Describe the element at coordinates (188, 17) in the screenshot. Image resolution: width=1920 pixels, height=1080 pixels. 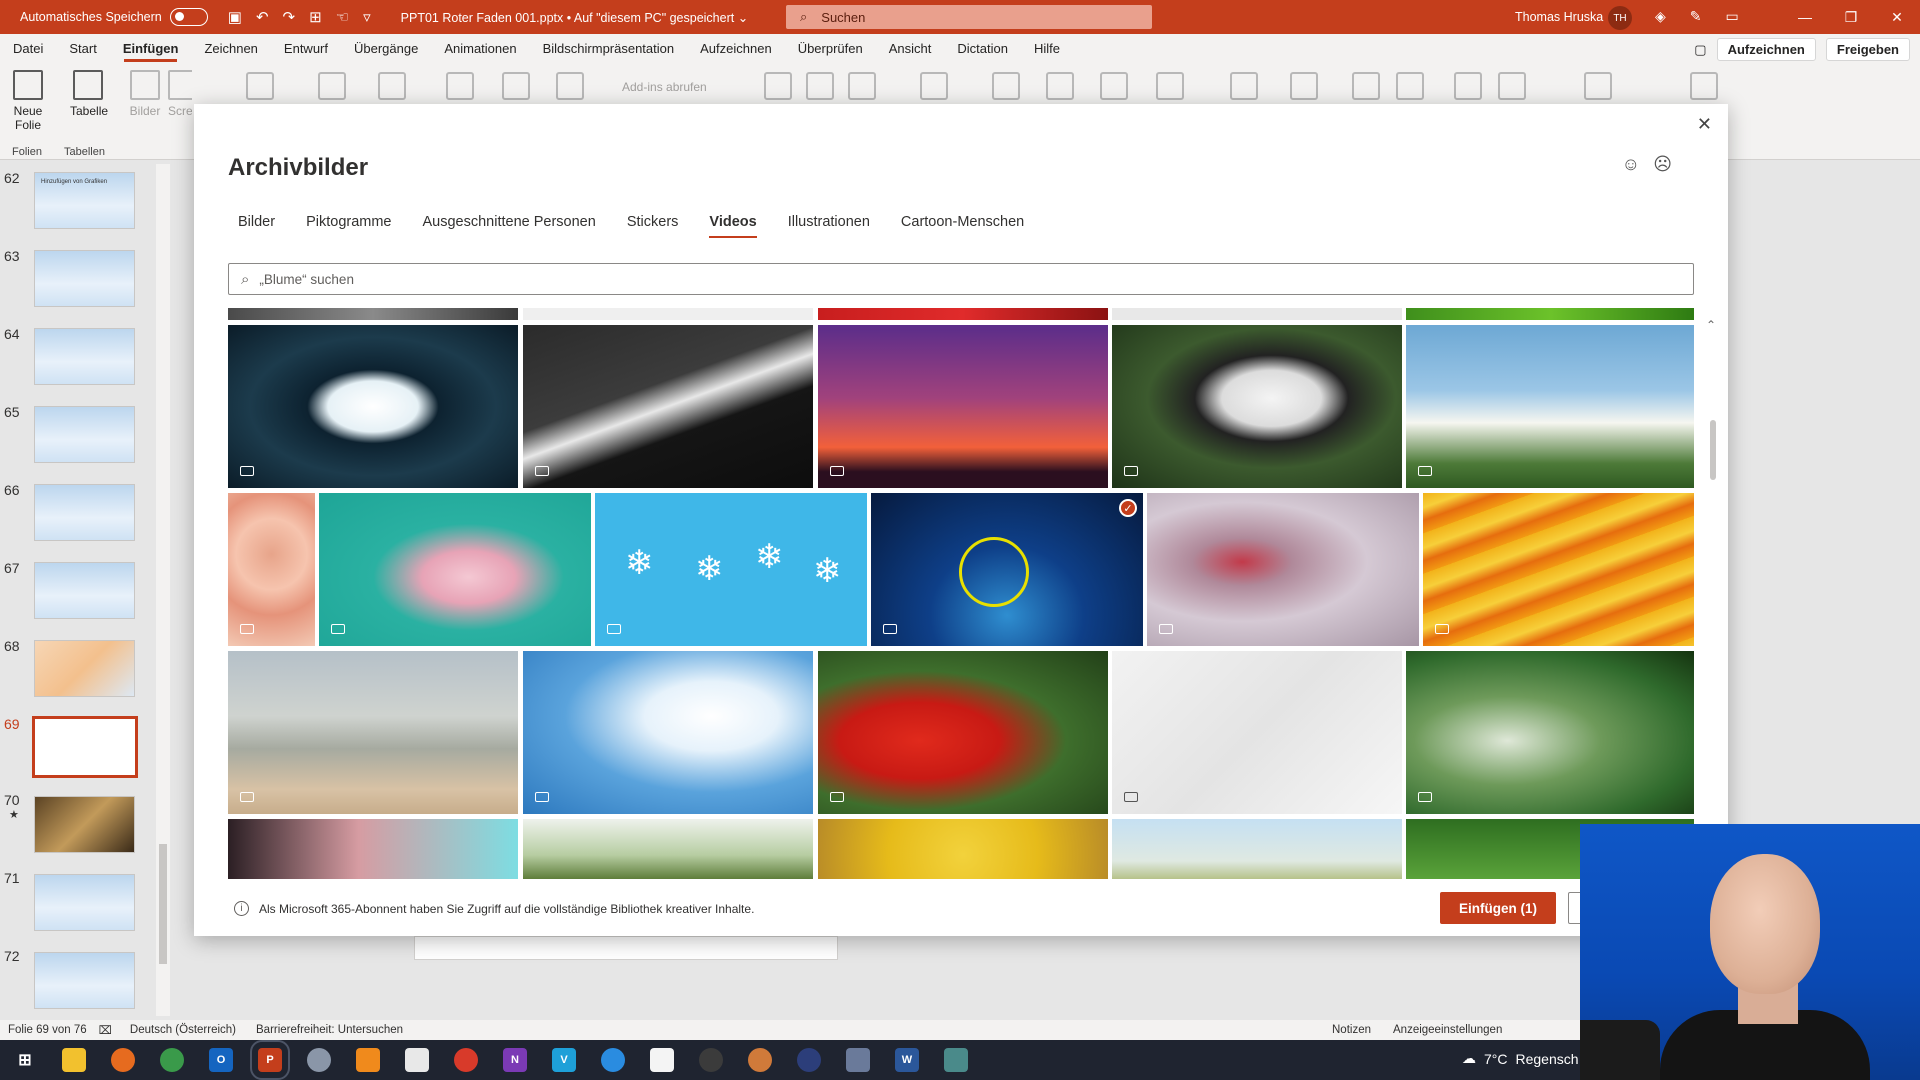
I see `autosave-toggle` at that location.